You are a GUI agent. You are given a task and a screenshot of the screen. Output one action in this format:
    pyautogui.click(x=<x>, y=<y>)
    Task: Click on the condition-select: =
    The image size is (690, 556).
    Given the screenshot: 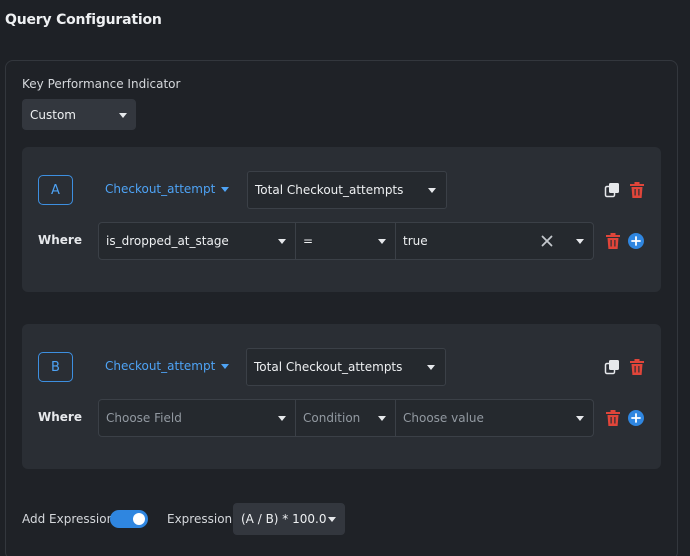 What is the action you would take?
    pyautogui.click(x=346, y=241)
    